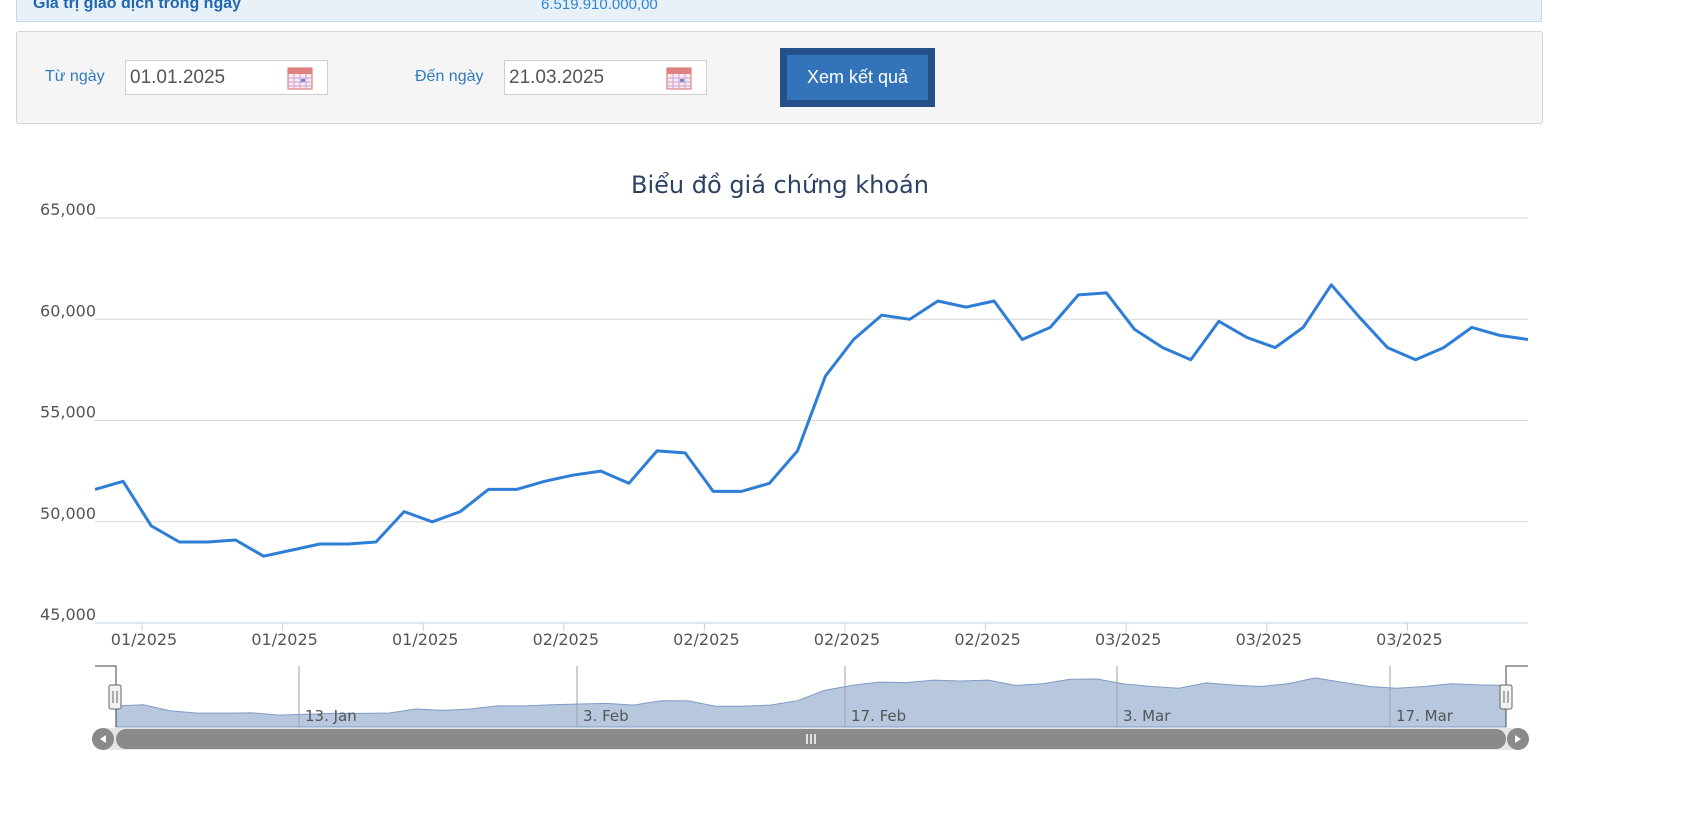 This screenshot has height=832, width=1694. I want to click on navigator: 13. Jan 3. Feb 17. Feb 3. Mar 17. Mar, so click(810, 707).